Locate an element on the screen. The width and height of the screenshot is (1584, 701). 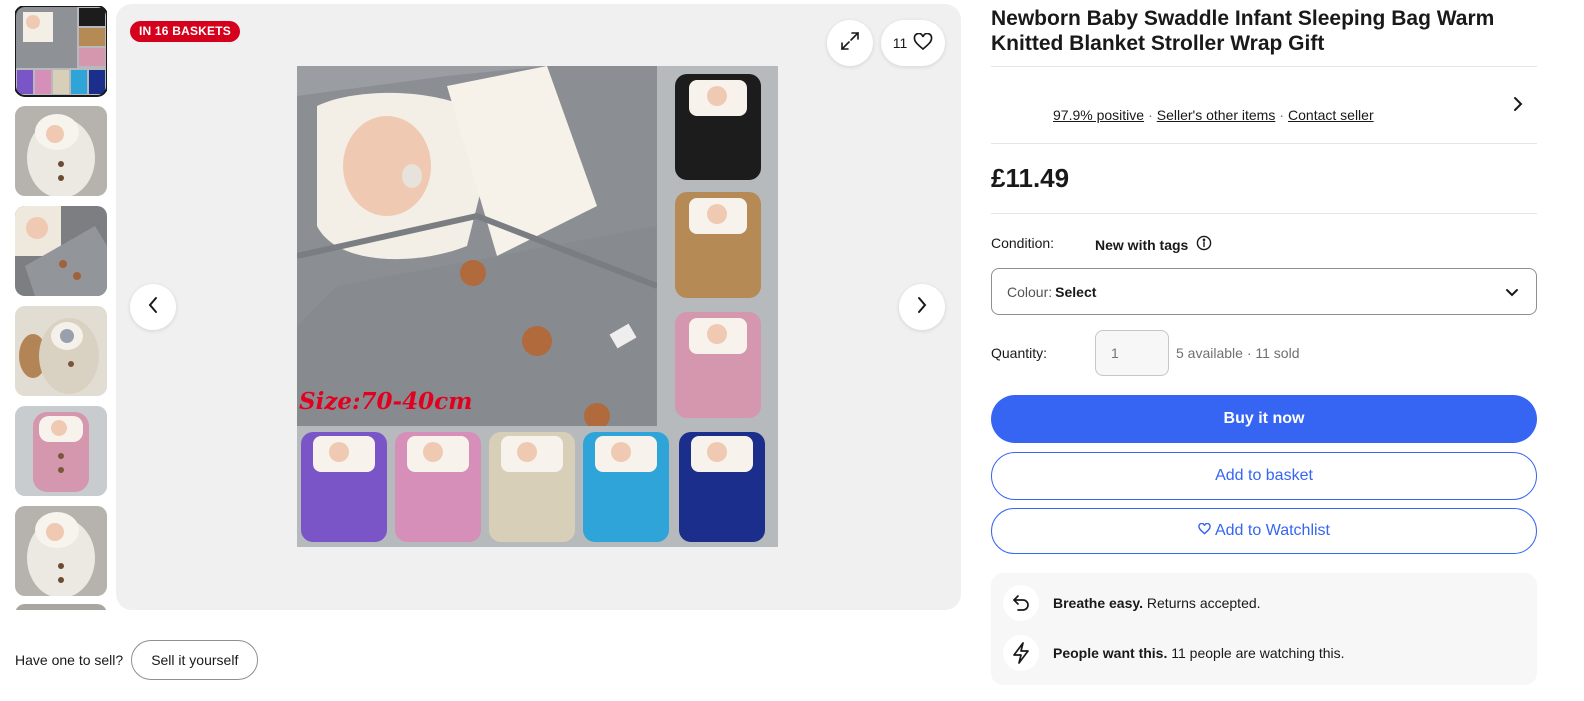
highlight-returns: Breathe easy. Returns accepted. is located at coordinates (1132, 603).